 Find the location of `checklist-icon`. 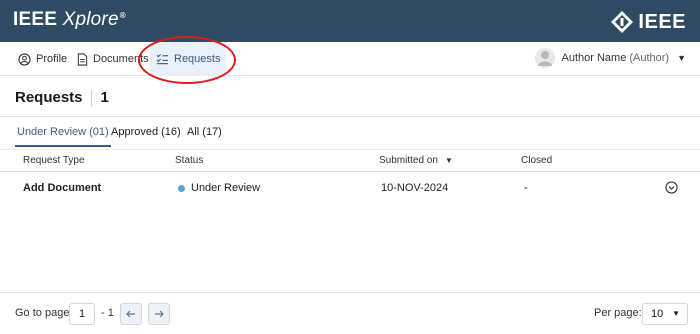

checklist-icon is located at coordinates (162, 59).